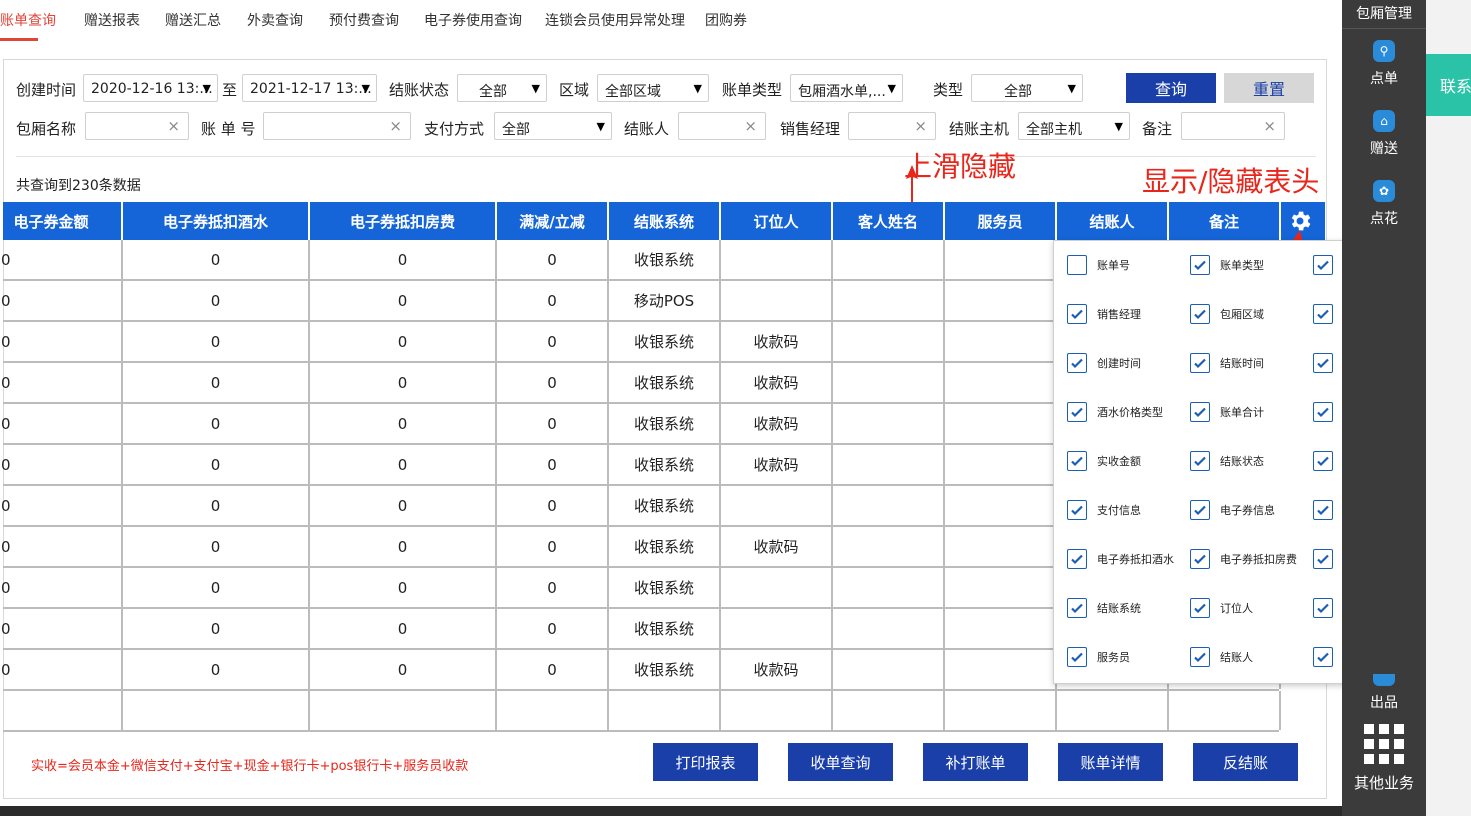 The height and width of the screenshot is (816, 1471). Describe the element at coordinates (705, 762) in the screenshot. I see `print-report-button: 打印报表` at that location.